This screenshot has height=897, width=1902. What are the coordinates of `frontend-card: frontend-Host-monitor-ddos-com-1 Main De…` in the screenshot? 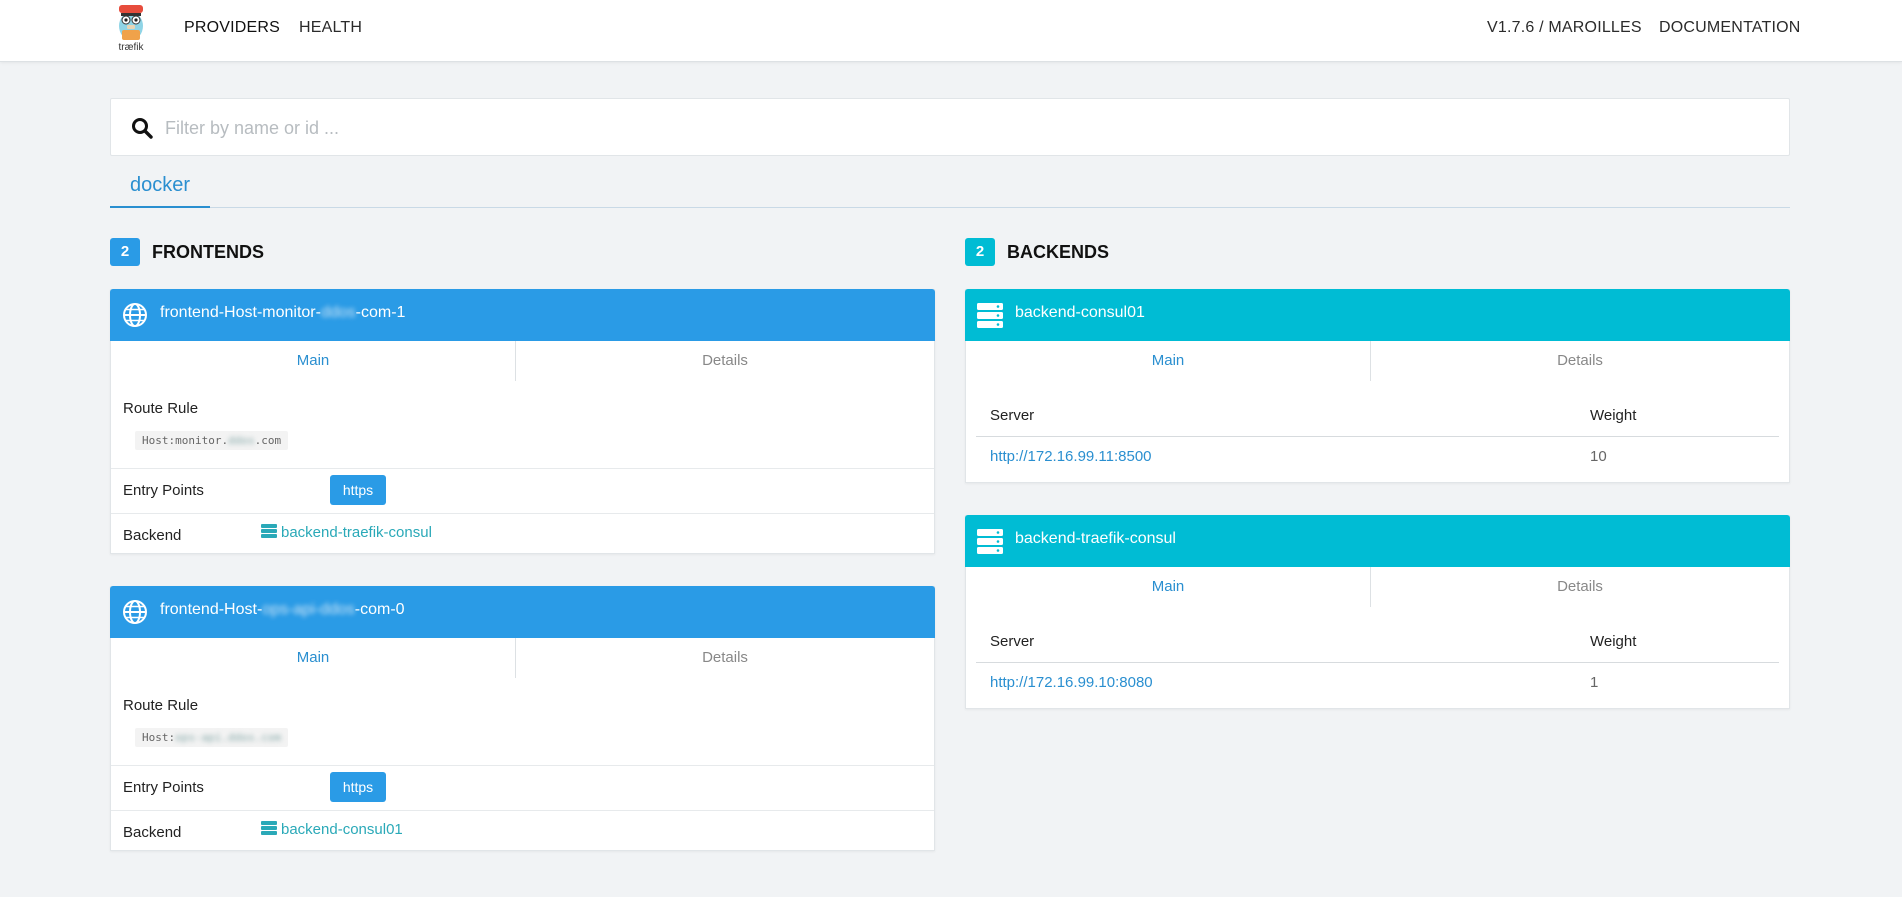 It's located at (522, 421).